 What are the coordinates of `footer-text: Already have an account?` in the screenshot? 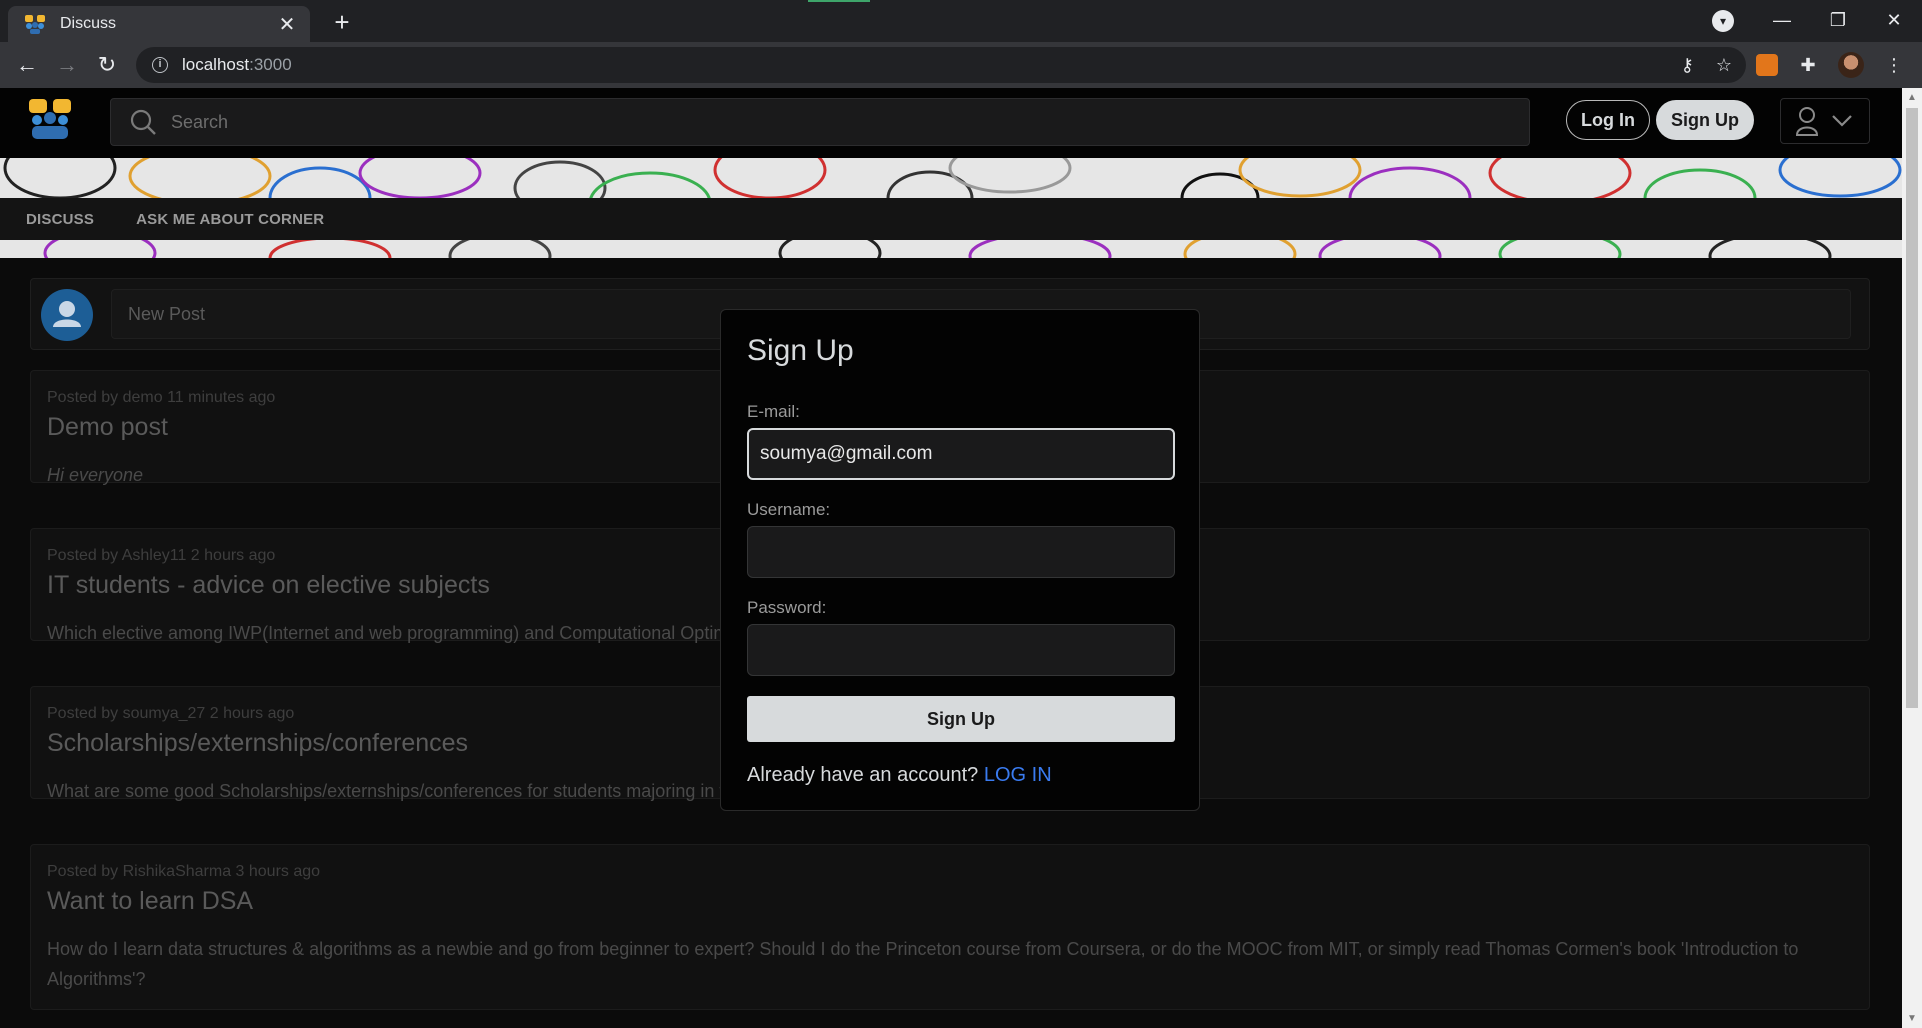 It's located at (863, 775).